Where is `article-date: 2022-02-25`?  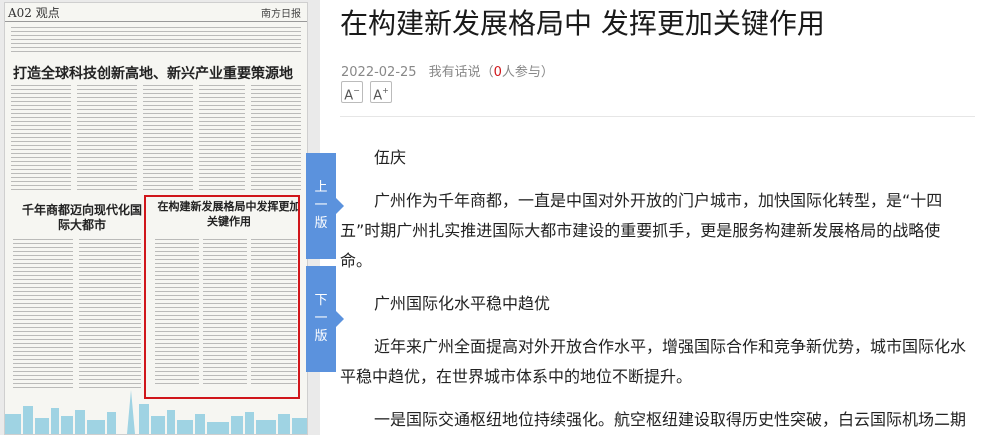 article-date: 2022-02-25 is located at coordinates (379, 72).